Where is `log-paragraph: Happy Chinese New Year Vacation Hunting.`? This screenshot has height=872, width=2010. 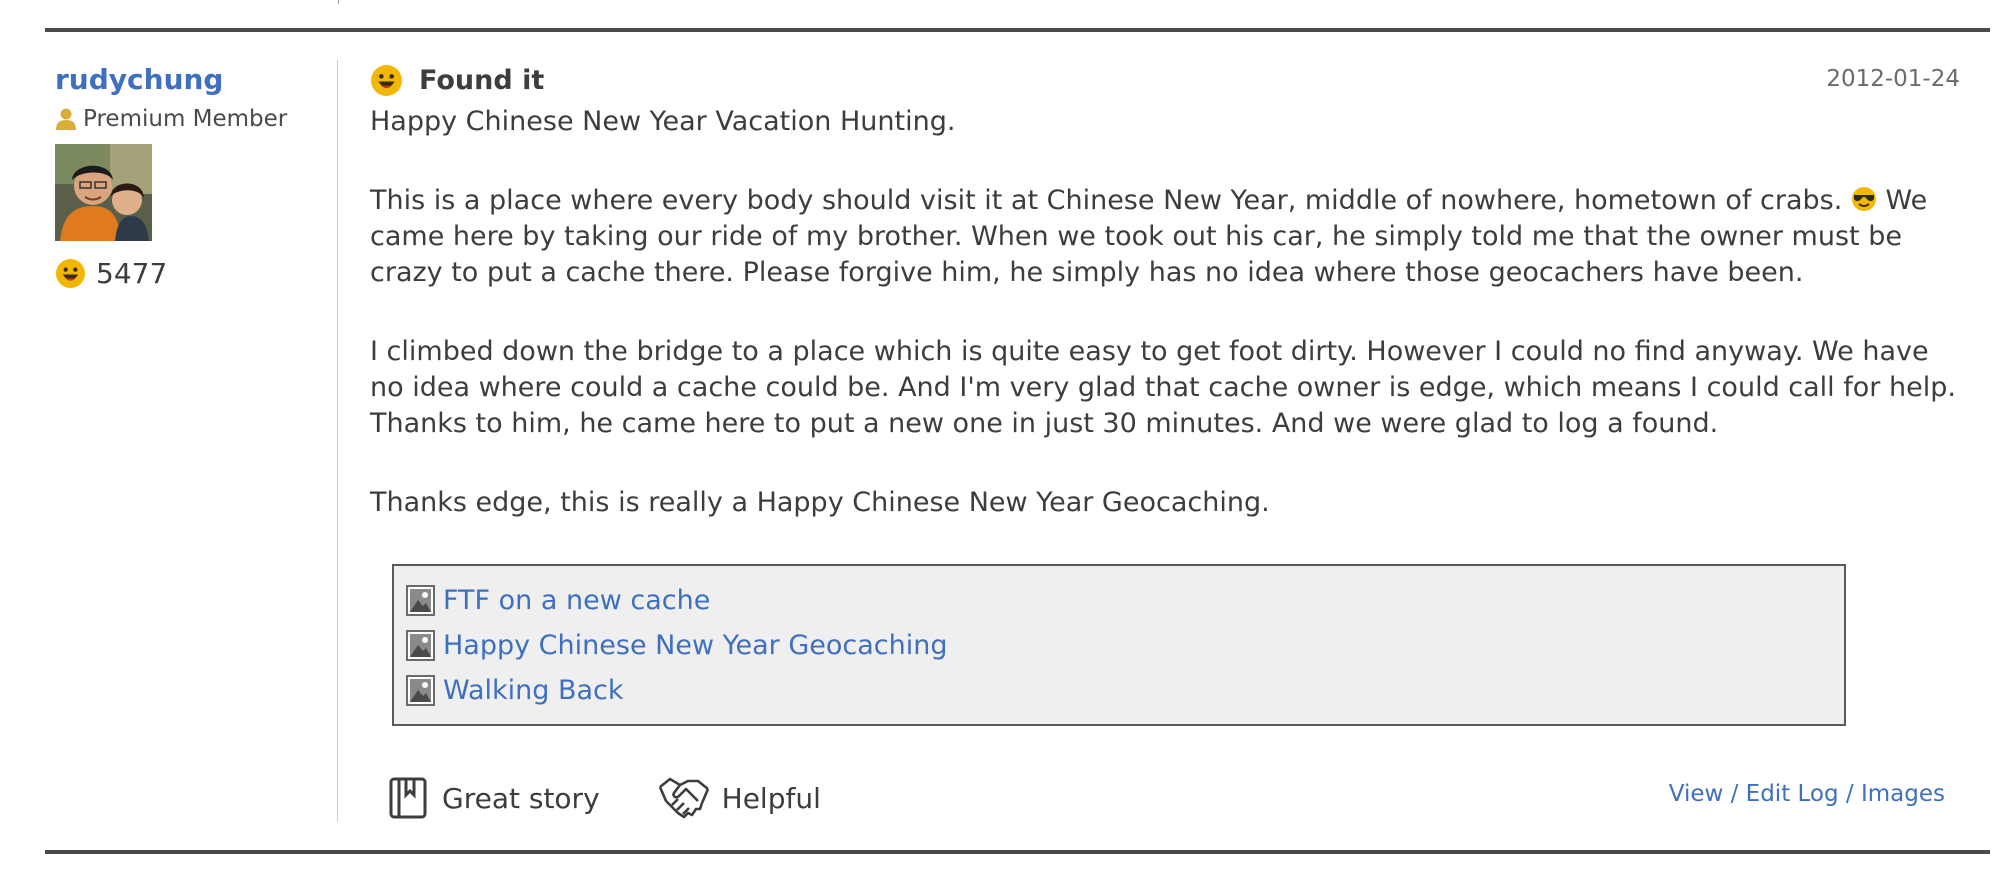
log-paragraph: Happy Chinese New Year Vacation Hunting. is located at coordinates (663, 121).